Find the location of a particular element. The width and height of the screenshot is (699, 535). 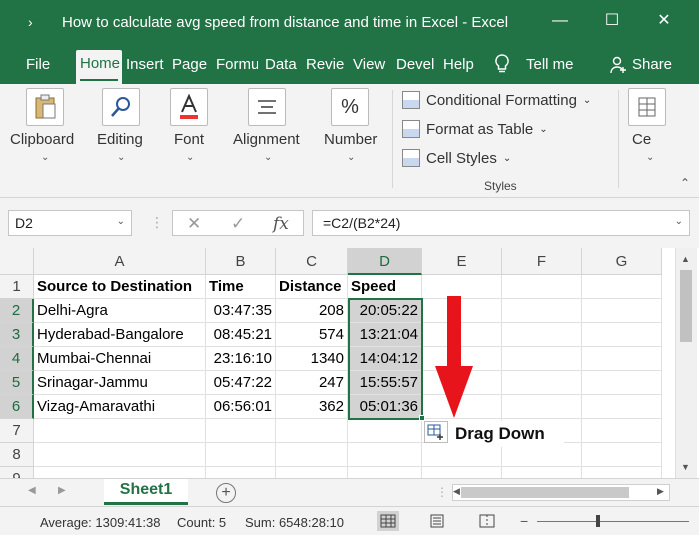

normal-view-button is located at coordinates (388, 521).